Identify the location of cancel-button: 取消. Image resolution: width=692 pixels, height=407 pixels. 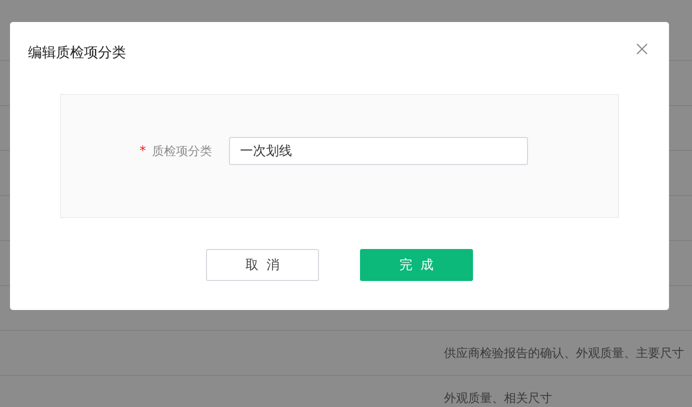
(262, 265).